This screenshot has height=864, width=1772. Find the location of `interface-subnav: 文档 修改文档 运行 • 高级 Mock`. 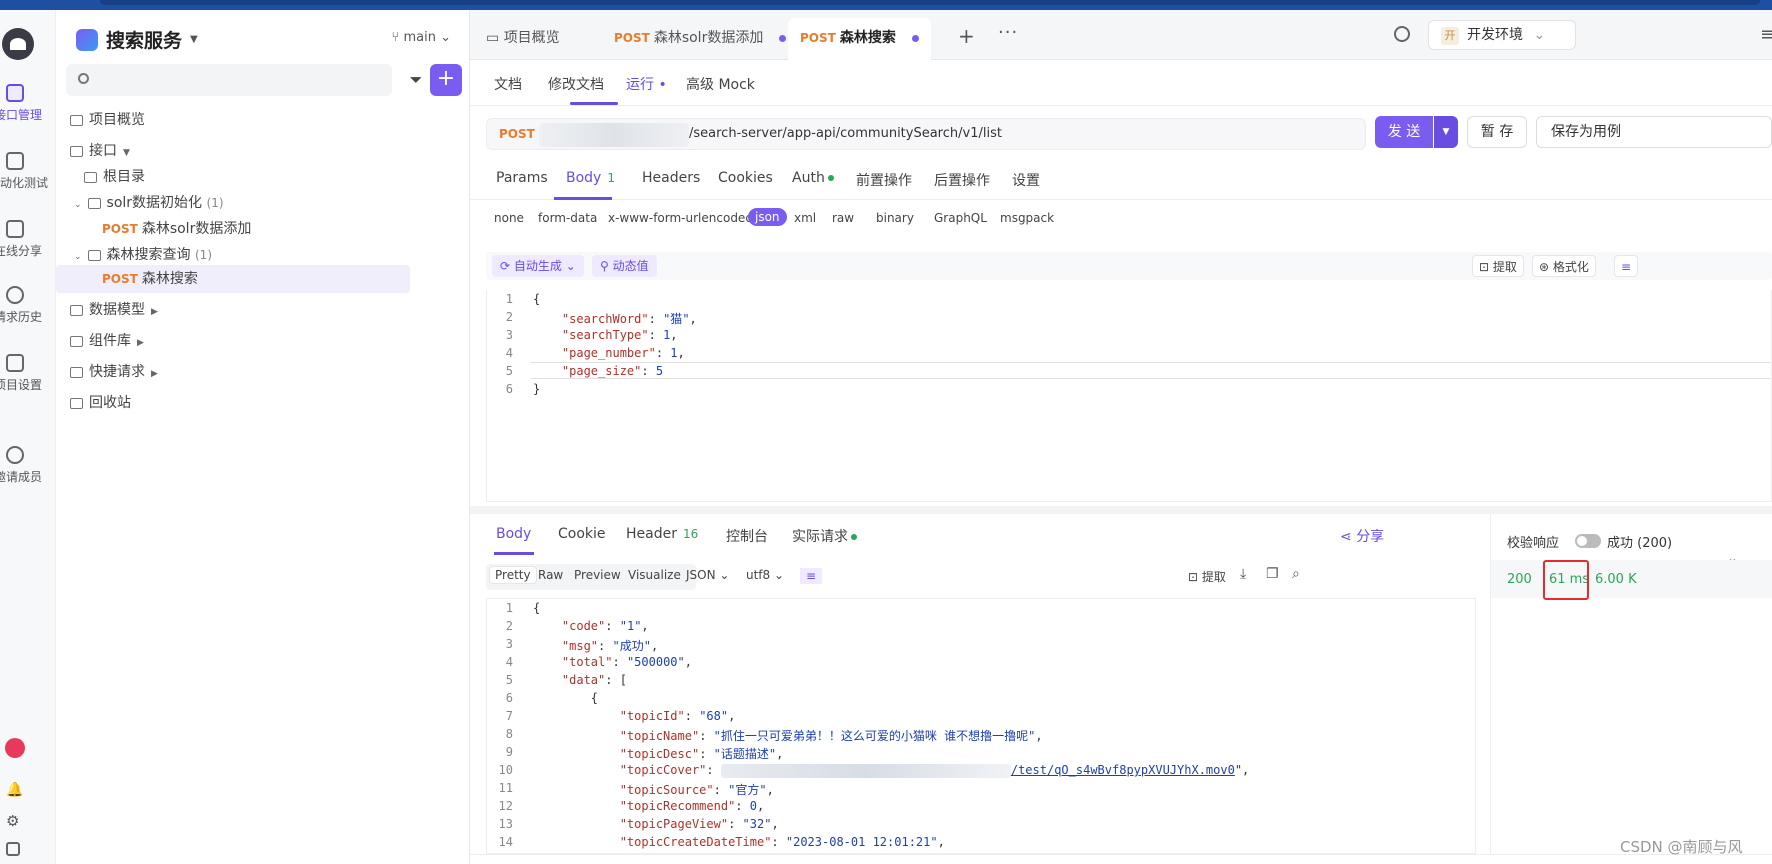

interface-subnav: 文档 修改文档 运行 • 高级 Mock is located at coordinates (1121, 83).